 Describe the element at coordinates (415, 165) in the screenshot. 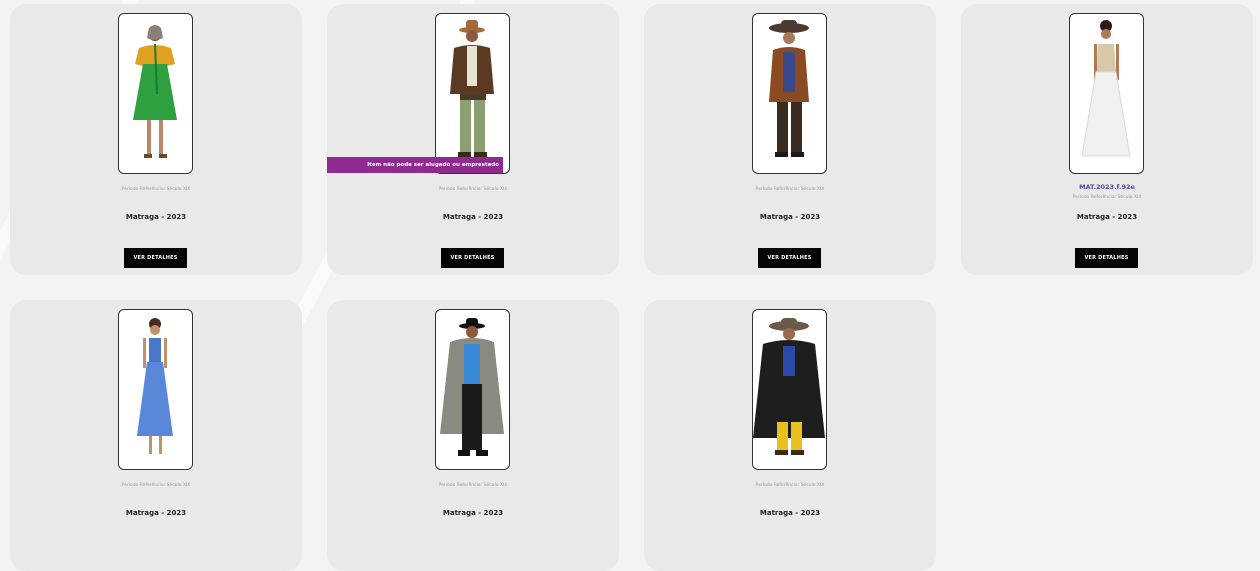

I see `unavailable-badge: Item não pode ser alugado ou emprestado` at that location.